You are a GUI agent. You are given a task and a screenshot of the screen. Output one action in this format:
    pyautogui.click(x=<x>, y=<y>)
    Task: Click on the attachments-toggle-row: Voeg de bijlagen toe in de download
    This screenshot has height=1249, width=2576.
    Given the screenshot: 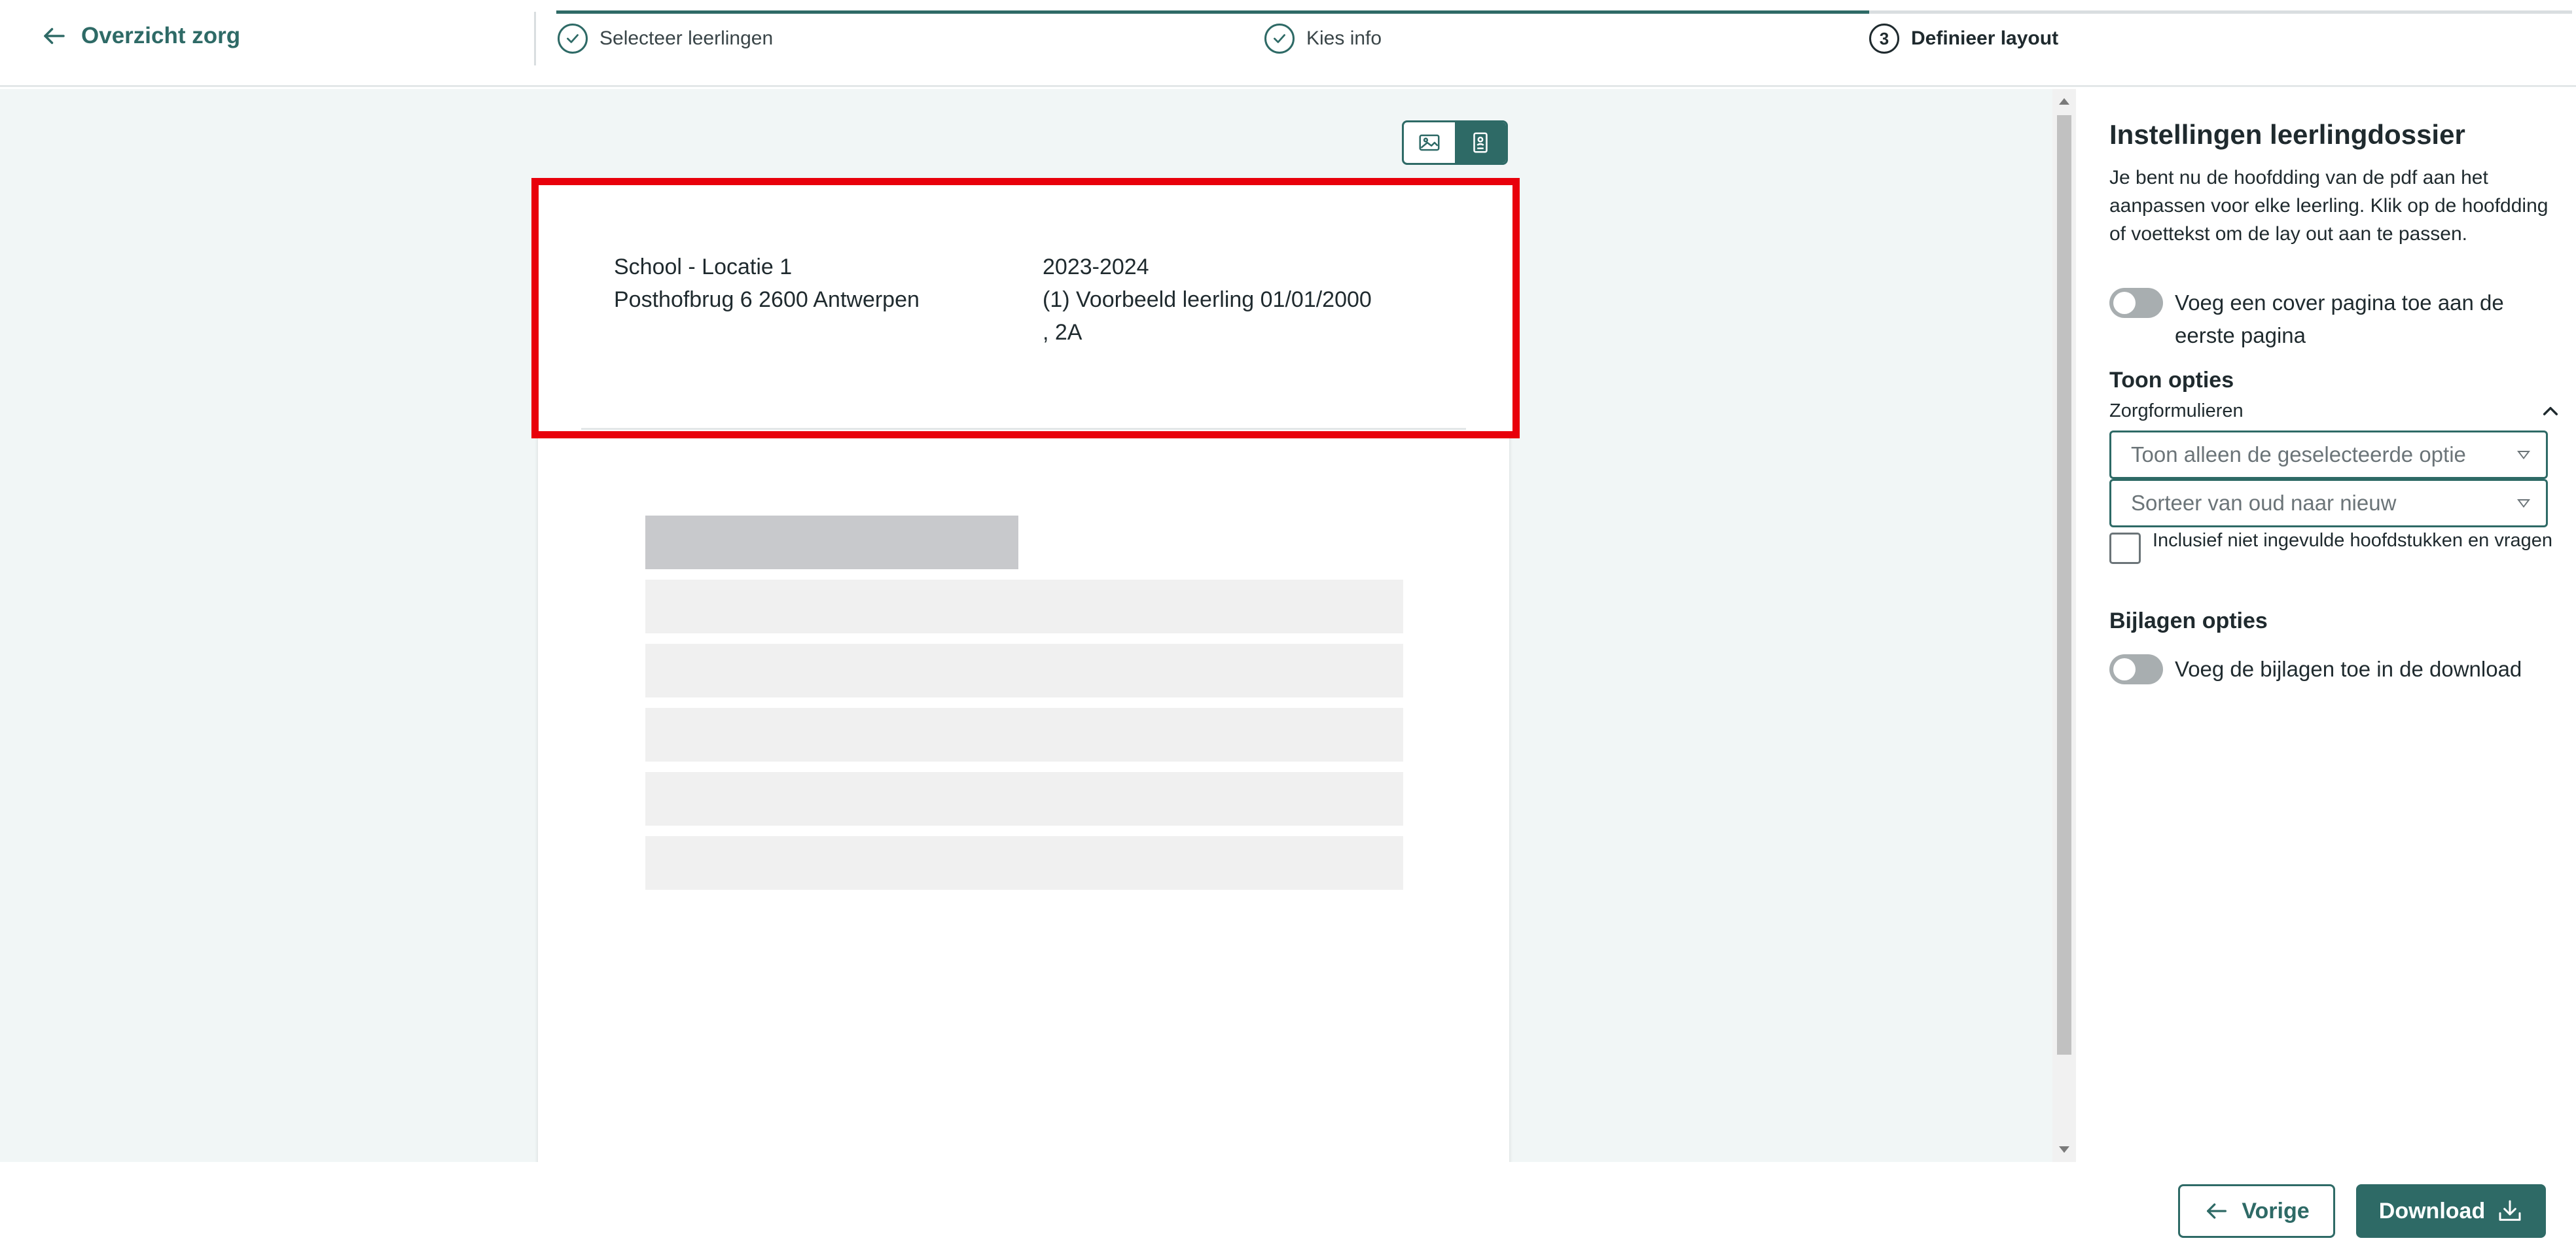 What is the action you would take?
    pyautogui.click(x=2335, y=669)
    